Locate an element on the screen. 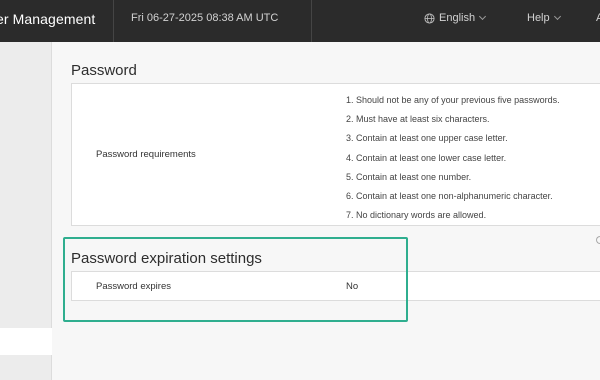 This screenshot has width=600, height=380. requirement-item: 7. No dictionary words are allowed. is located at coordinates (416, 215).